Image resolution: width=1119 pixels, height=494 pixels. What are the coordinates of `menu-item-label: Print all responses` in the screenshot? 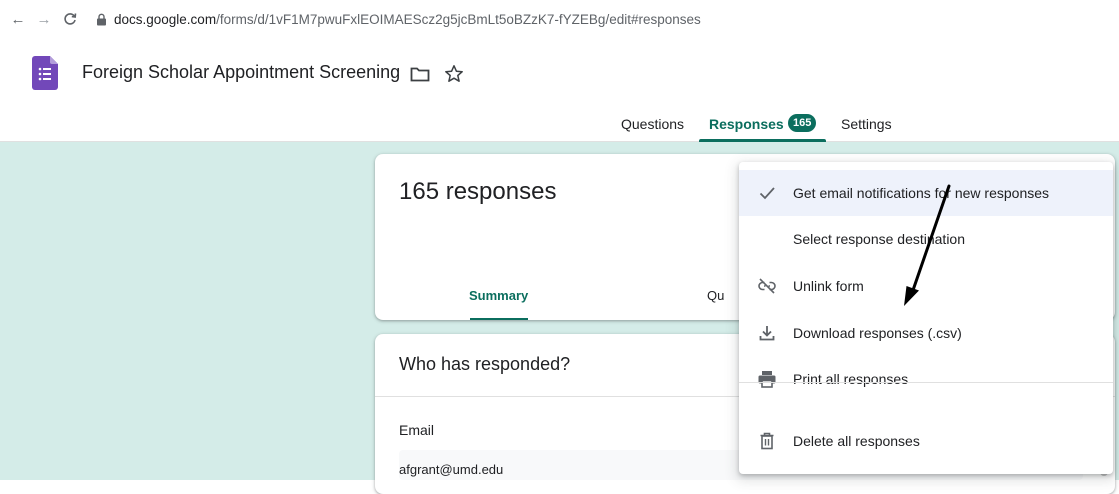 It's located at (851, 379).